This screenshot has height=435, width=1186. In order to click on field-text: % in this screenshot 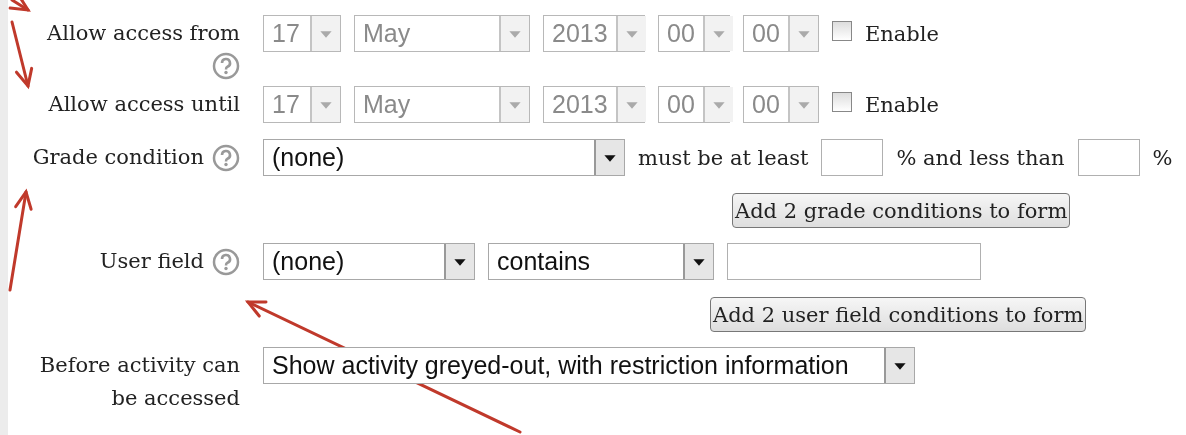, I will do `click(1162, 157)`.